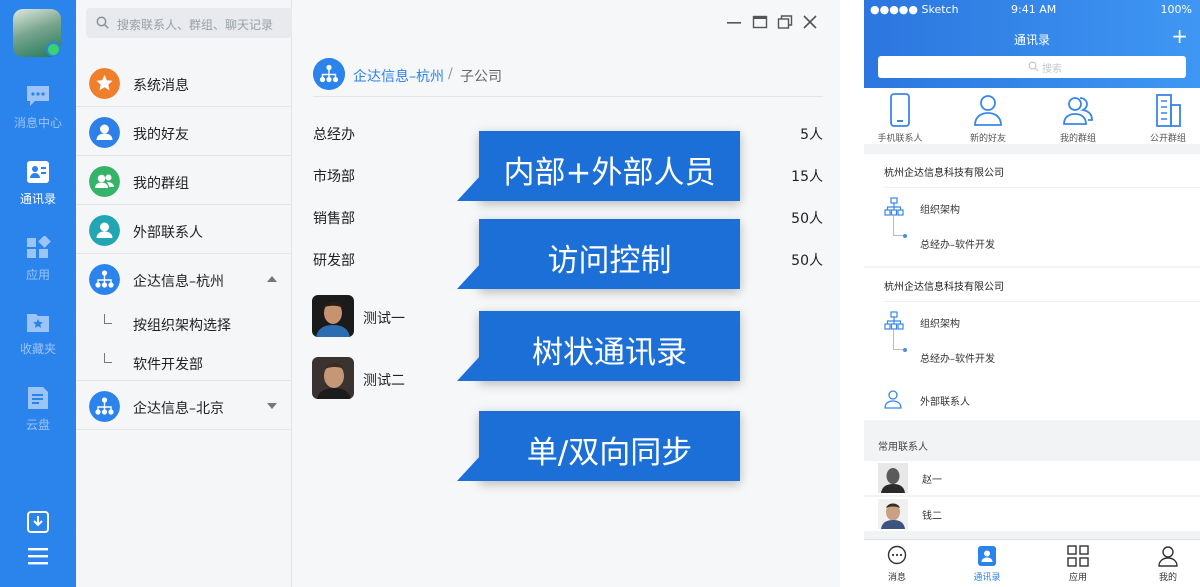  Describe the element at coordinates (183, 405) in the screenshot. I see `group-org-beijing: 企达信息–北京` at that location.